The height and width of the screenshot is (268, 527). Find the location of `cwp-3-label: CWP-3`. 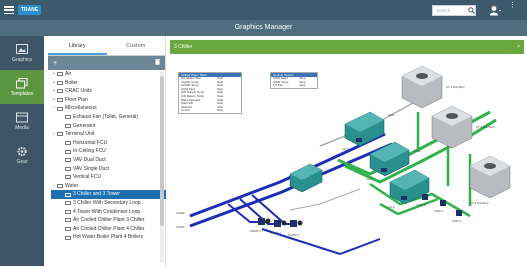

cwp-3-label: CWP-3 is located at coordinates (457, 221).